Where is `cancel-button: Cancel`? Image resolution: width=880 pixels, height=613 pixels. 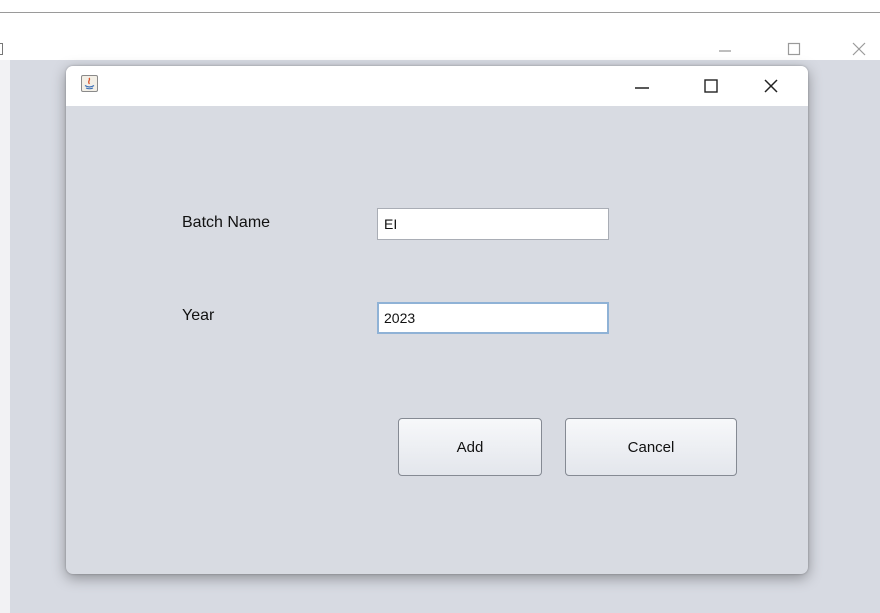
cancel-button: Cancel is located at coordinates (651, 447).